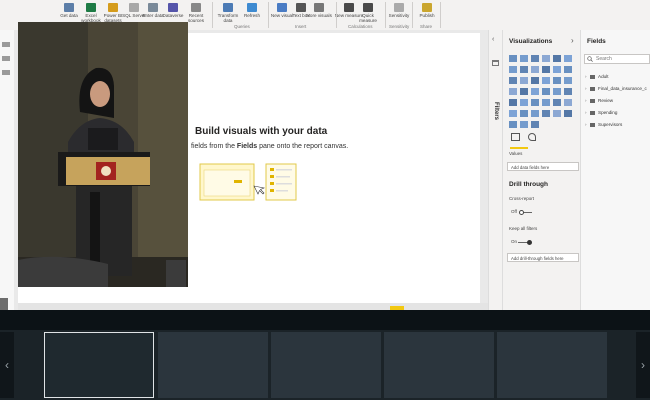 The height and width of the screenshot is (400, 650). What do you see at coordinates (529, 242) in the screenshot?
I see `keep-filters-toggle-knob` at bounding box center [529, 242].